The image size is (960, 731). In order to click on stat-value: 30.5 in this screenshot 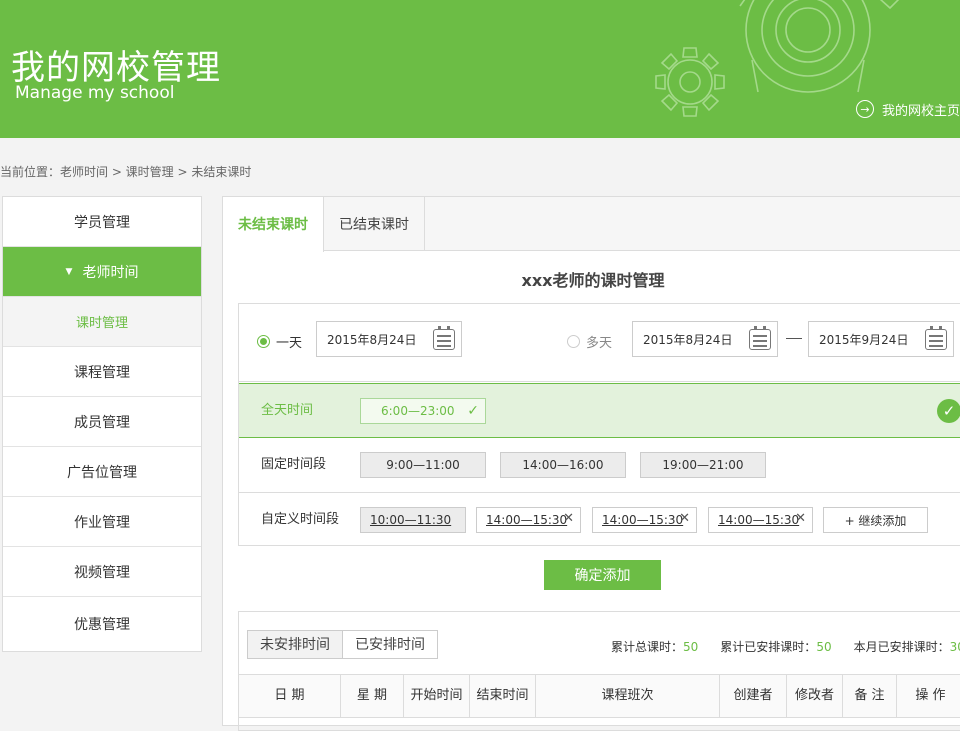, I will do `click(954, 647)`.